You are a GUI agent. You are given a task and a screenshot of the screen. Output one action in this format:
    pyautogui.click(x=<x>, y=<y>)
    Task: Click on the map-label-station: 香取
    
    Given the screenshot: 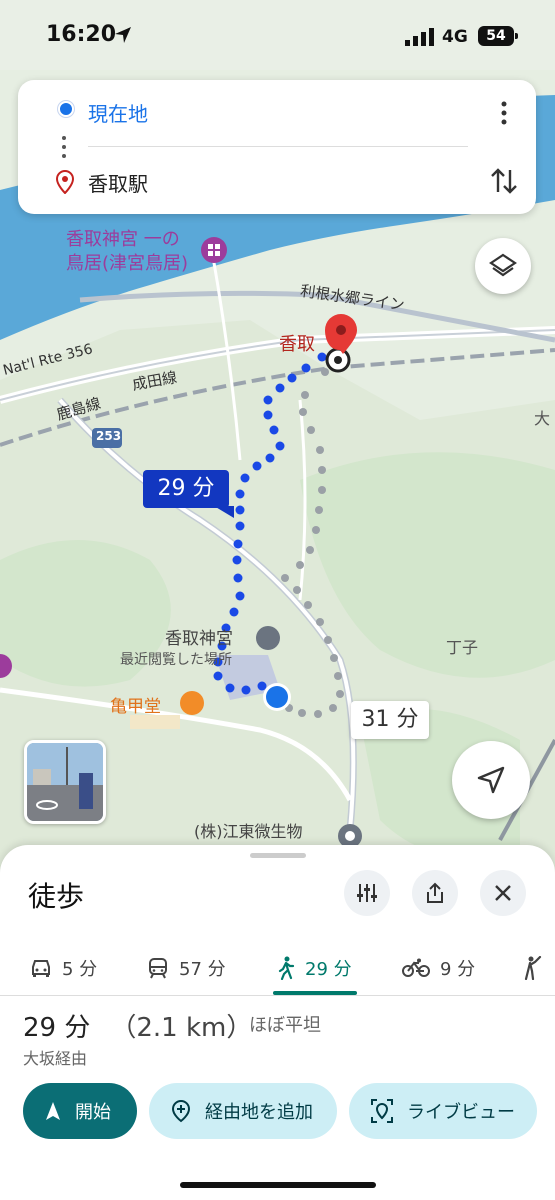 What is the action you would take?
    pyautogui.click(x=297, y=343)
    